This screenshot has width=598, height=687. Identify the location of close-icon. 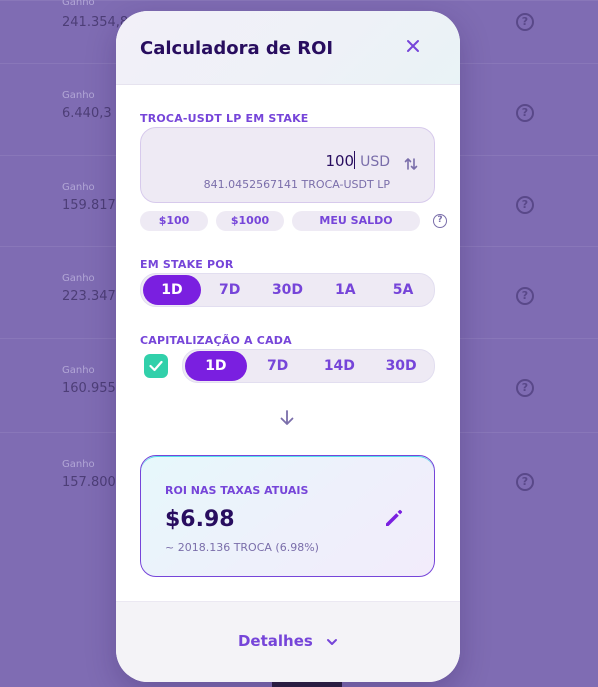
(413, 46).